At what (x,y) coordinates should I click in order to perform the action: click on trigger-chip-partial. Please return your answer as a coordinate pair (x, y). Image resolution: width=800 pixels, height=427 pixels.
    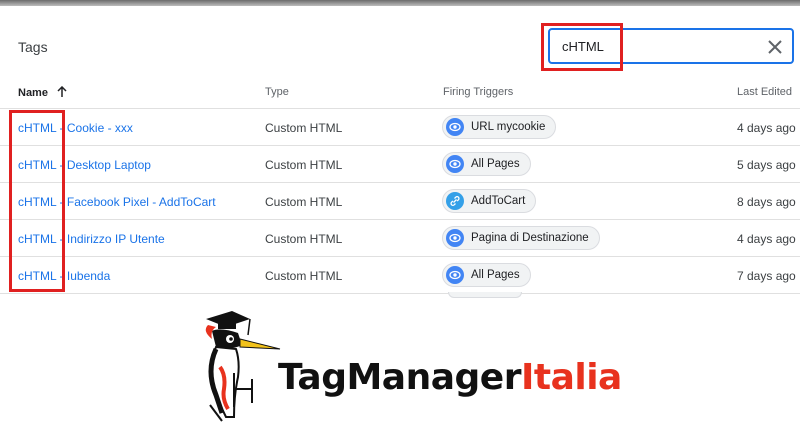
    Looking at the image, I should click on (485, 295).